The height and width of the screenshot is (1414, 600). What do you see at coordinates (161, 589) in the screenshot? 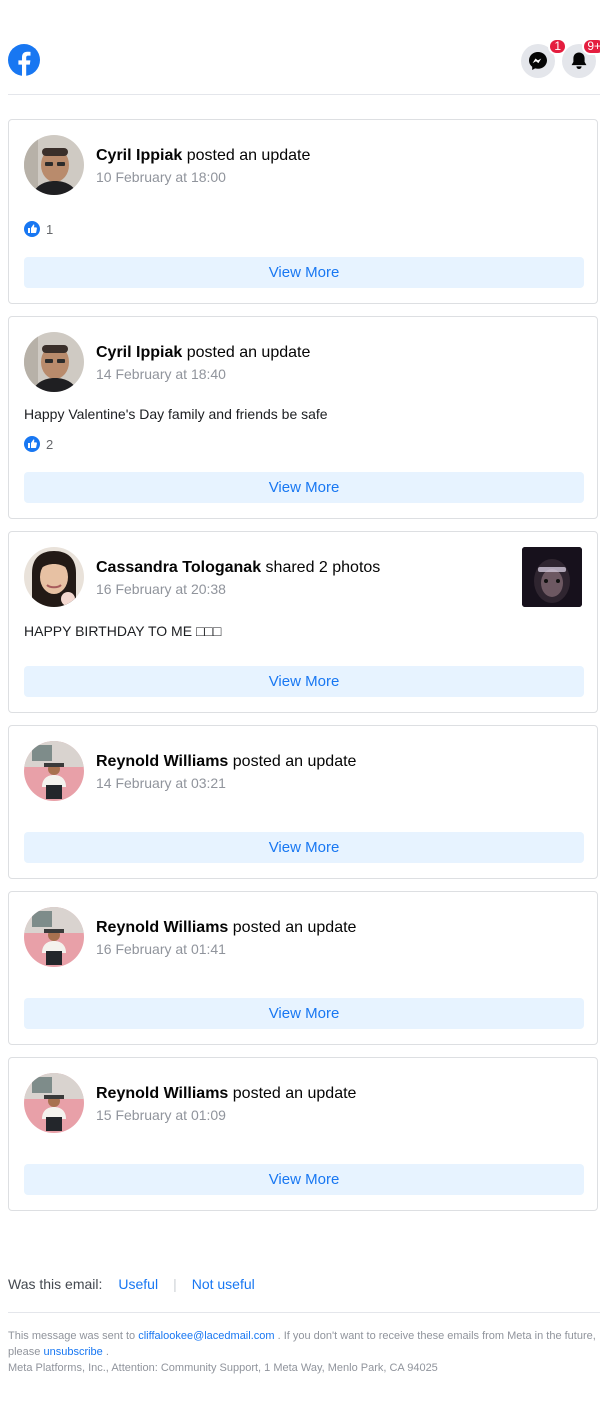
I see `timestamp: 16 February at 20:38` at bounding box center [161, 589].